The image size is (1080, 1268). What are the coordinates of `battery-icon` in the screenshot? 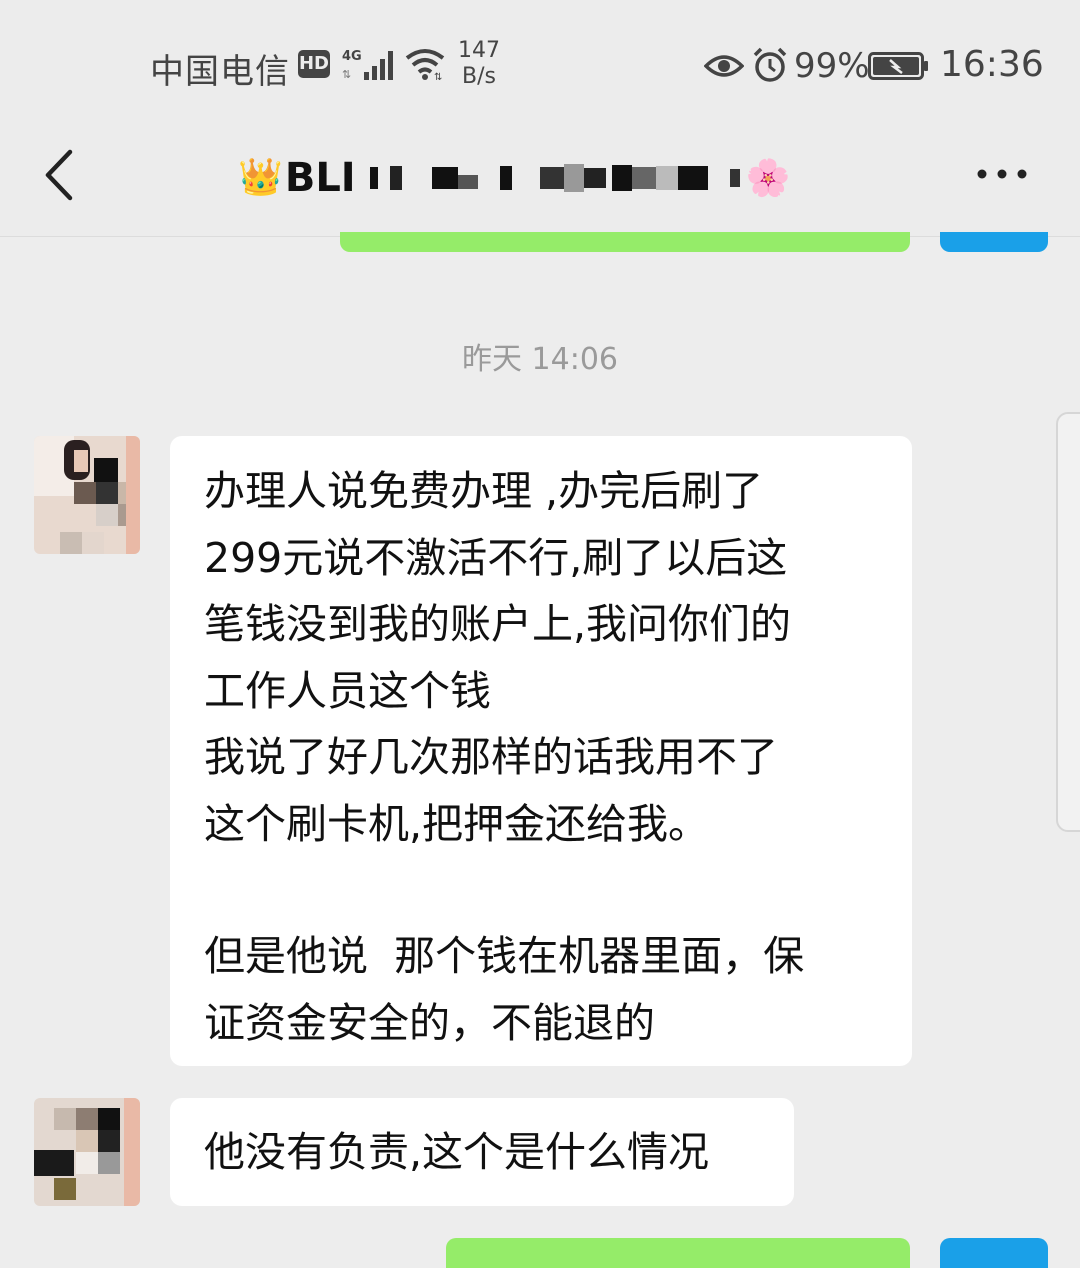 It's located at (898, 66).